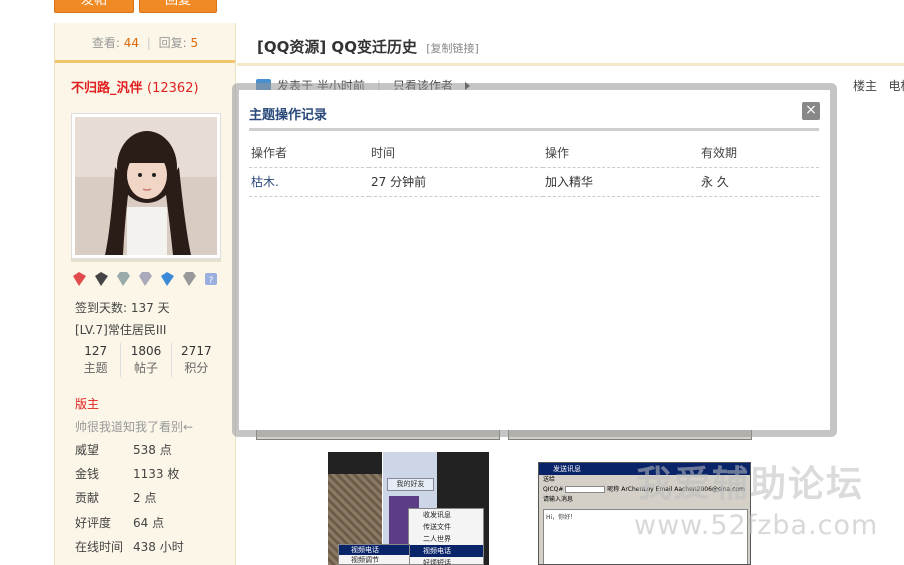 This screenshot has width=904, height=565. Describe the element at coordinates (107, 88) in the screenshot. I see `author-name-text: 不归路_汎伴` at that location.